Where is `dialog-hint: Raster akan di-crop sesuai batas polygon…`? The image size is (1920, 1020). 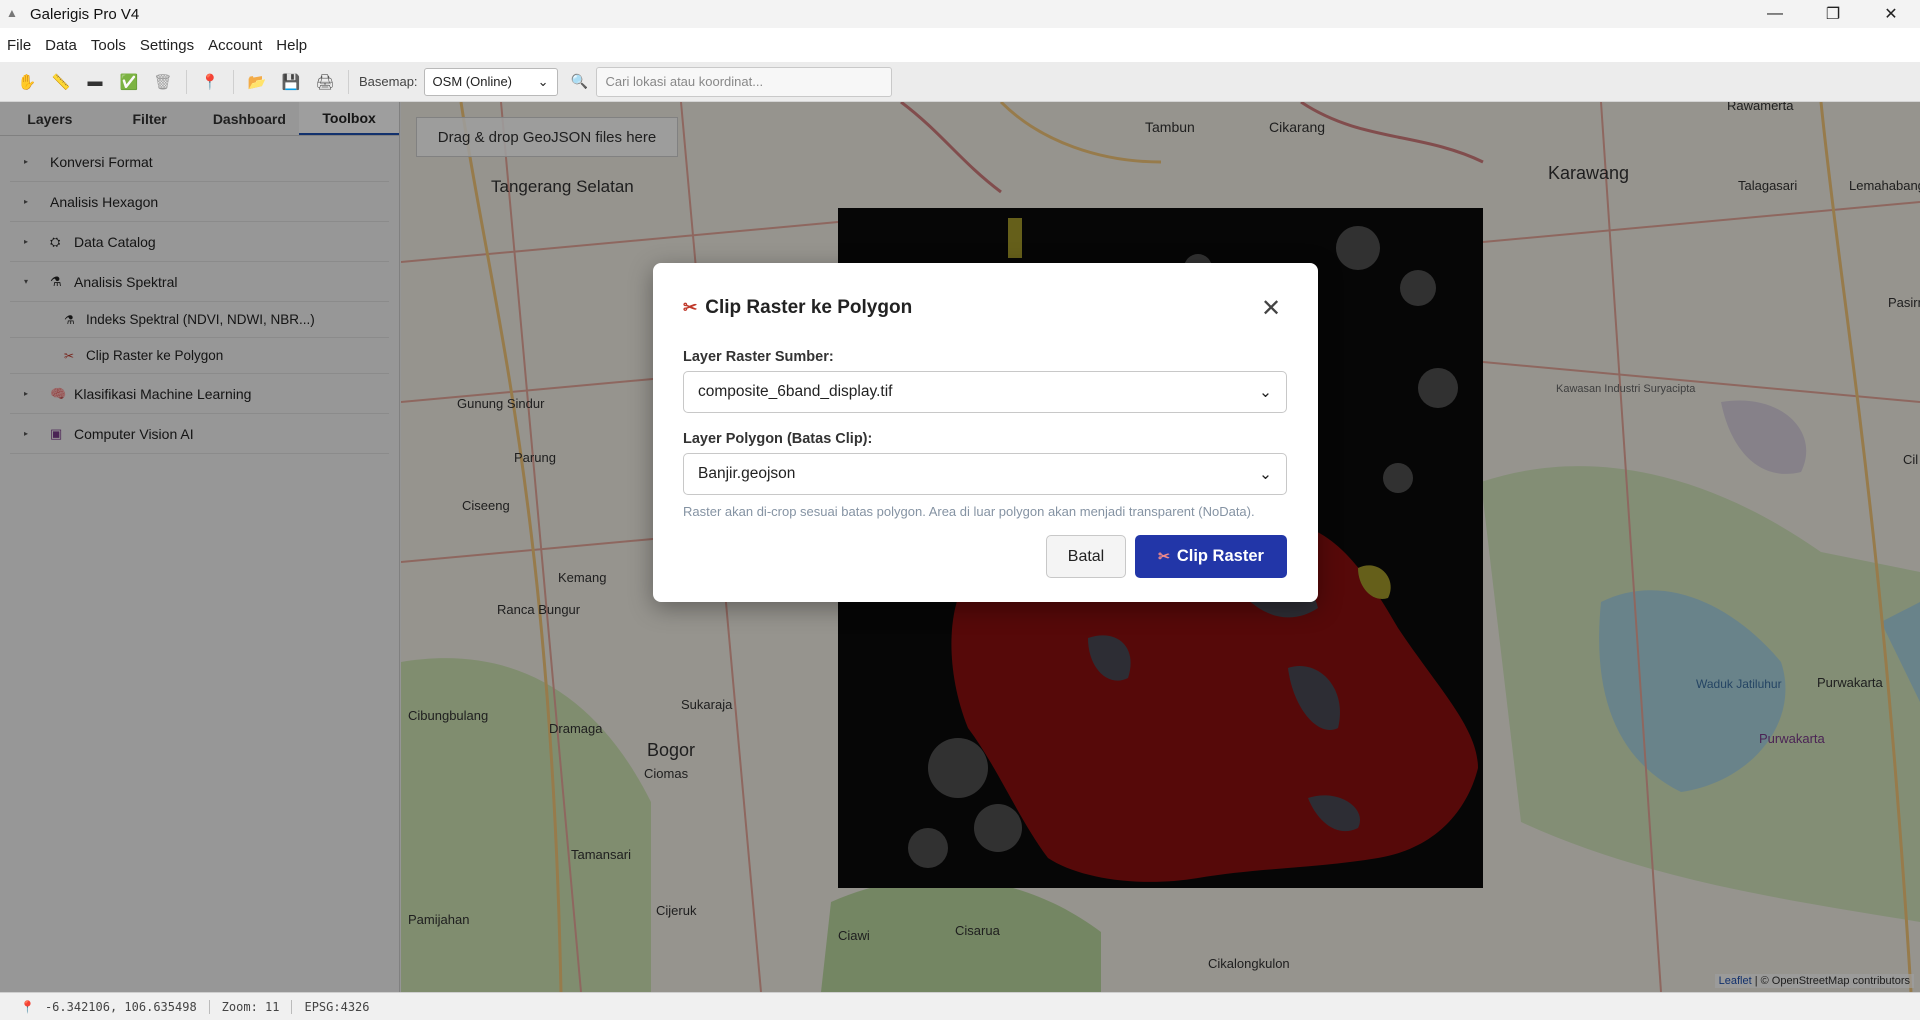 dialog-hint: Raster akan di-crop sesuai batas polygon… is located at coordinates (969, 511).